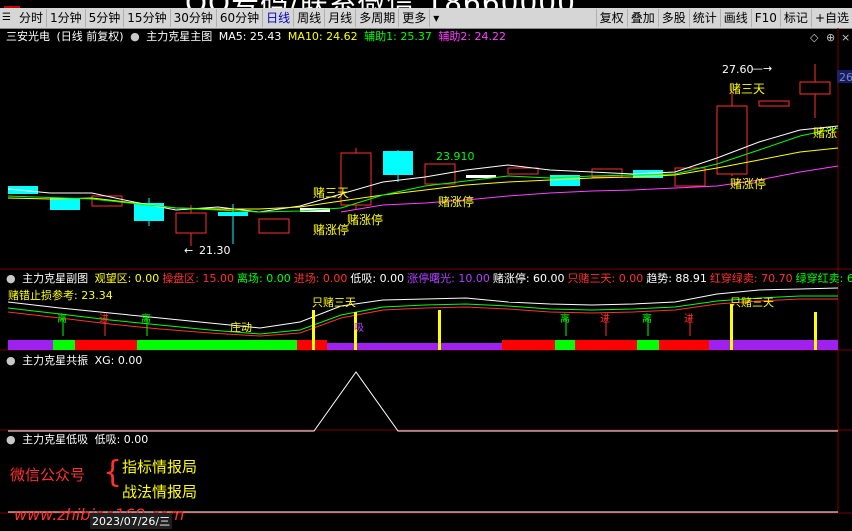  I want to click on low-price-label: 21.30, so click(215, 250).